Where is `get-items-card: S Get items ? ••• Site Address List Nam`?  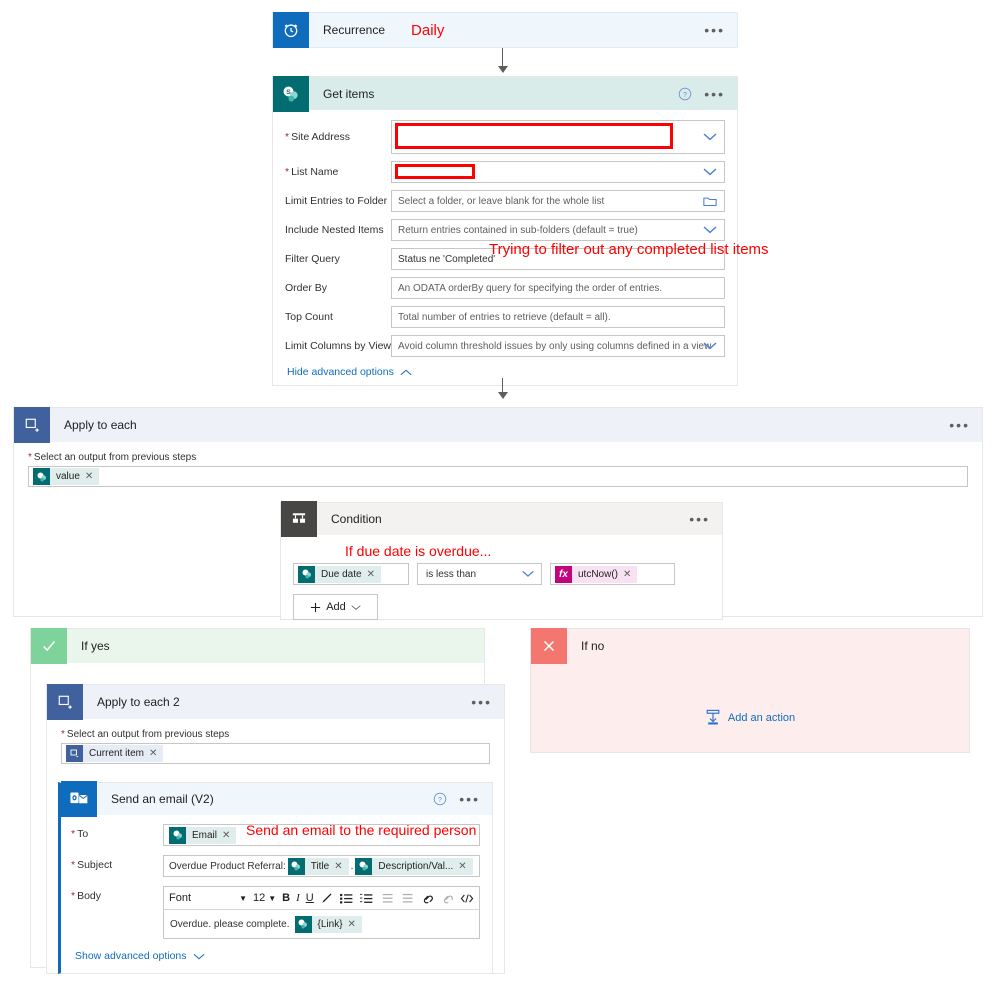
get-items-card: S Get items ? ••• Site Address List Nam is located at coordinates (505, 230).